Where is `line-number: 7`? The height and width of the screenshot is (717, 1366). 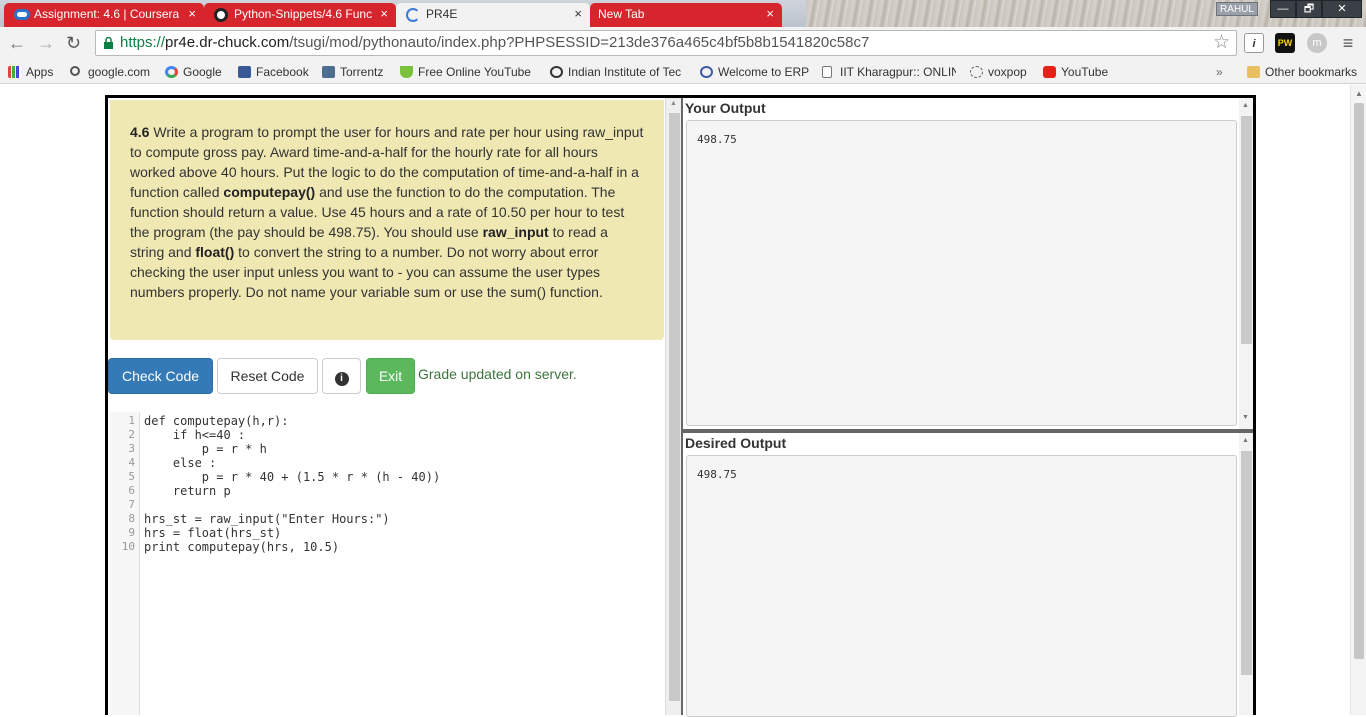
line-number: 7 is located at coordinates (131, 504).